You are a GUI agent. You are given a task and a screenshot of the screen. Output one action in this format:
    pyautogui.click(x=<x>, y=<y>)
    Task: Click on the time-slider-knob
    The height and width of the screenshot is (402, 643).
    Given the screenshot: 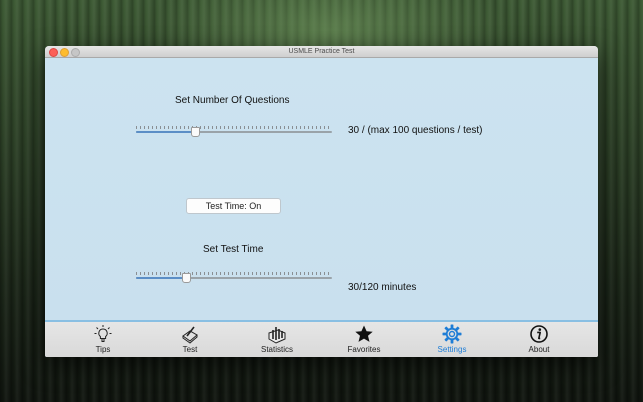 What is the action you would take?
    pyautogui.click(x=186, y=278)
    